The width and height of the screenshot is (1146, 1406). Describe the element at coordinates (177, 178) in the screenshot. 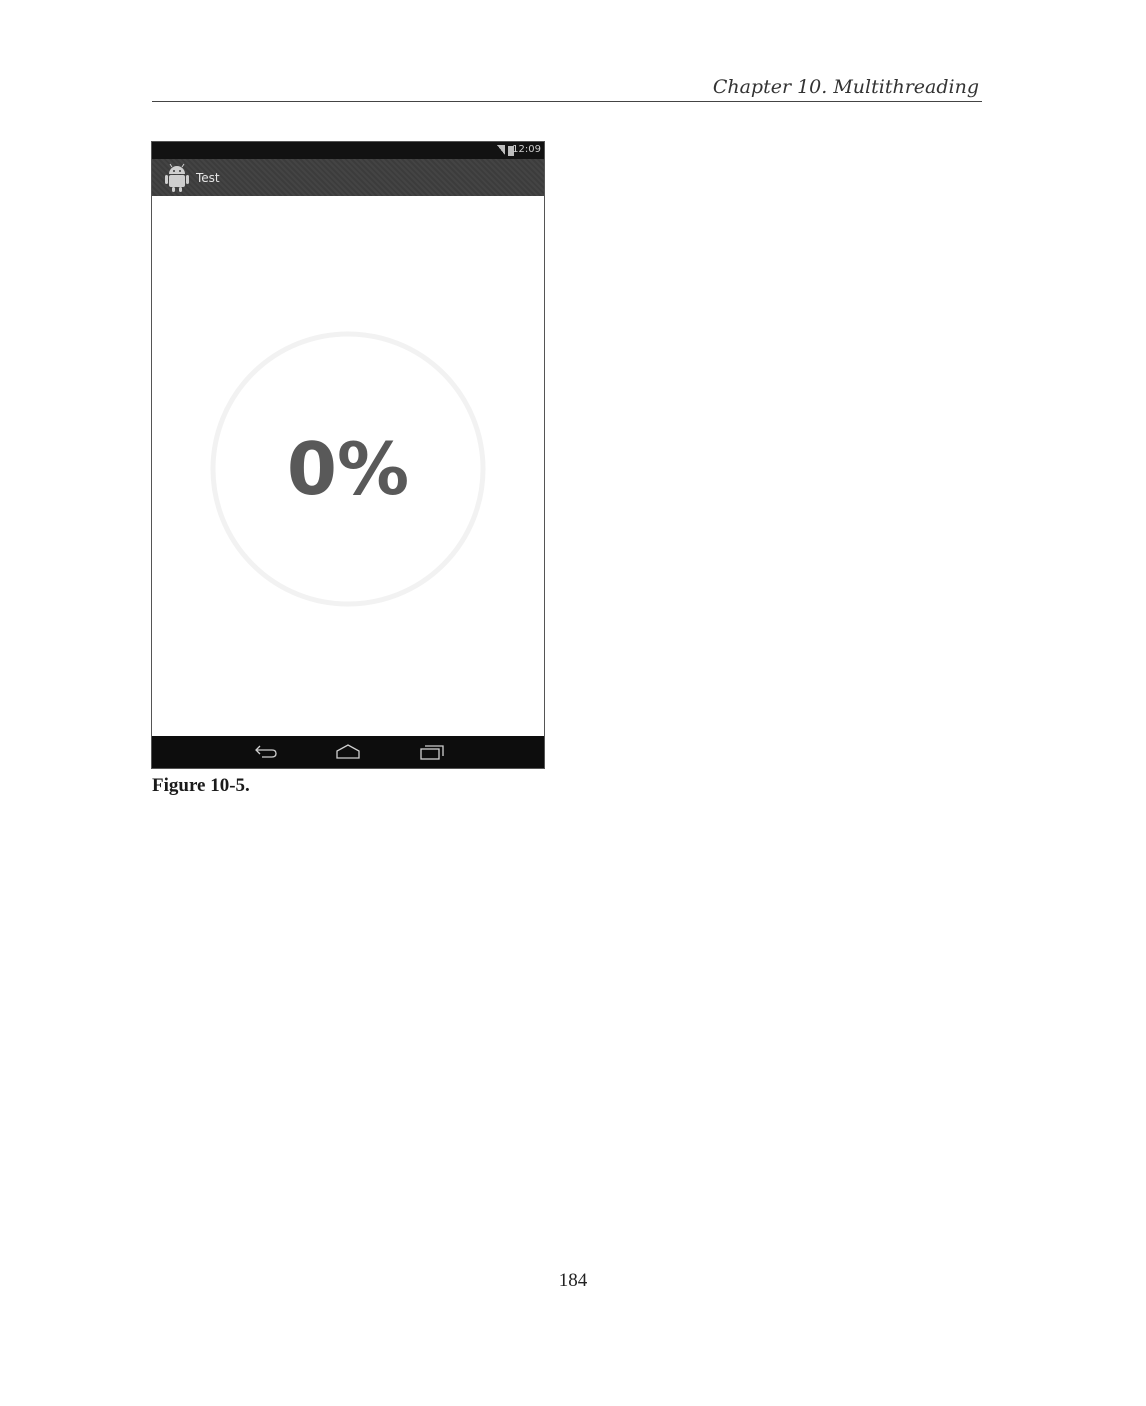

I see `android-robot-icon` at that location.